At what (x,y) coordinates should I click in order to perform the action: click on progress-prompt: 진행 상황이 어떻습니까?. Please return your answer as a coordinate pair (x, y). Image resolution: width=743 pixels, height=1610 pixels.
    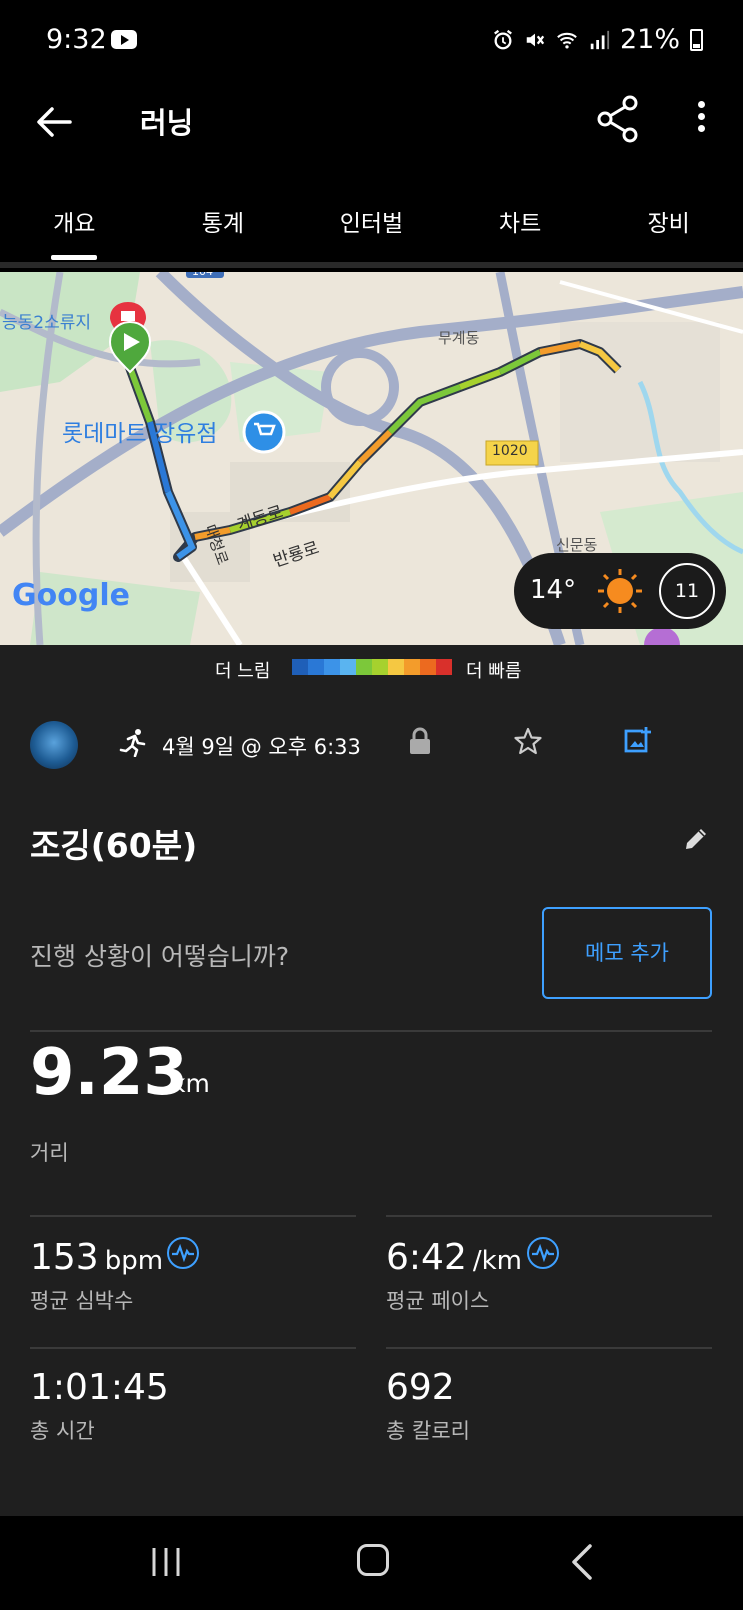
    Looking at the image, I should click on (160, 956).